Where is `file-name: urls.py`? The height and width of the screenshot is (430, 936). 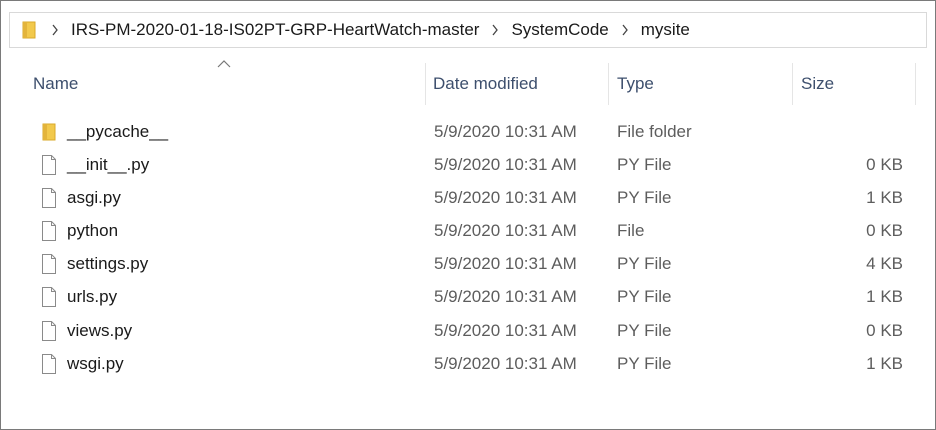 file-name: urls.py is located at coordinates (92, 297).